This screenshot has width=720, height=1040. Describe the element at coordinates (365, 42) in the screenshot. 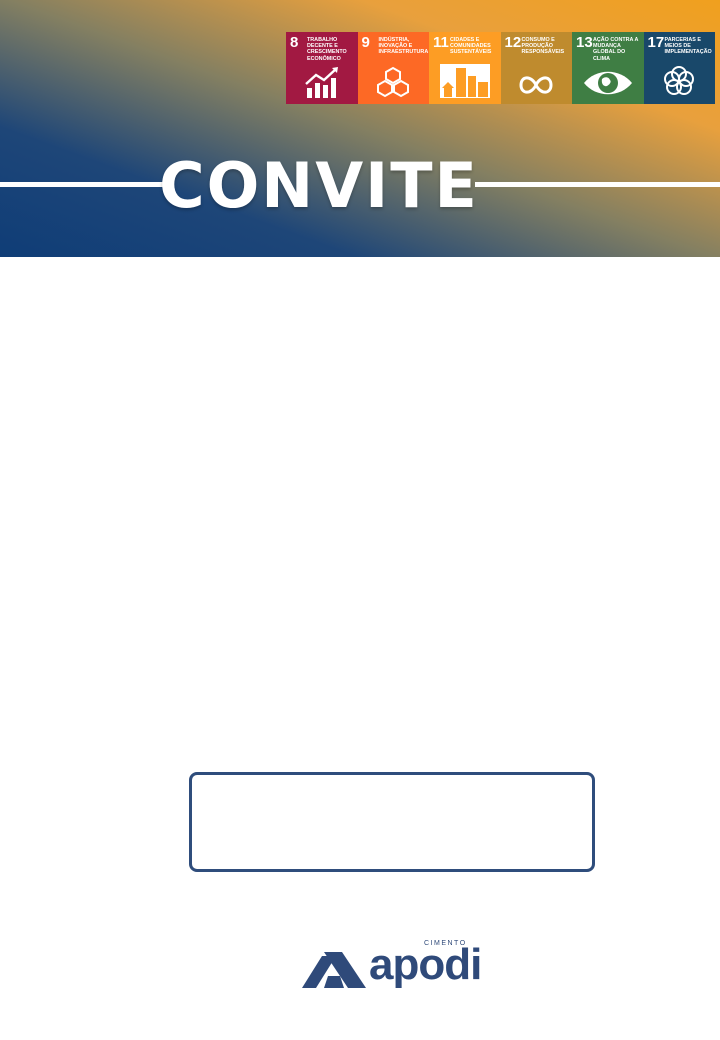

I see `sdg-number: 9` at that location.